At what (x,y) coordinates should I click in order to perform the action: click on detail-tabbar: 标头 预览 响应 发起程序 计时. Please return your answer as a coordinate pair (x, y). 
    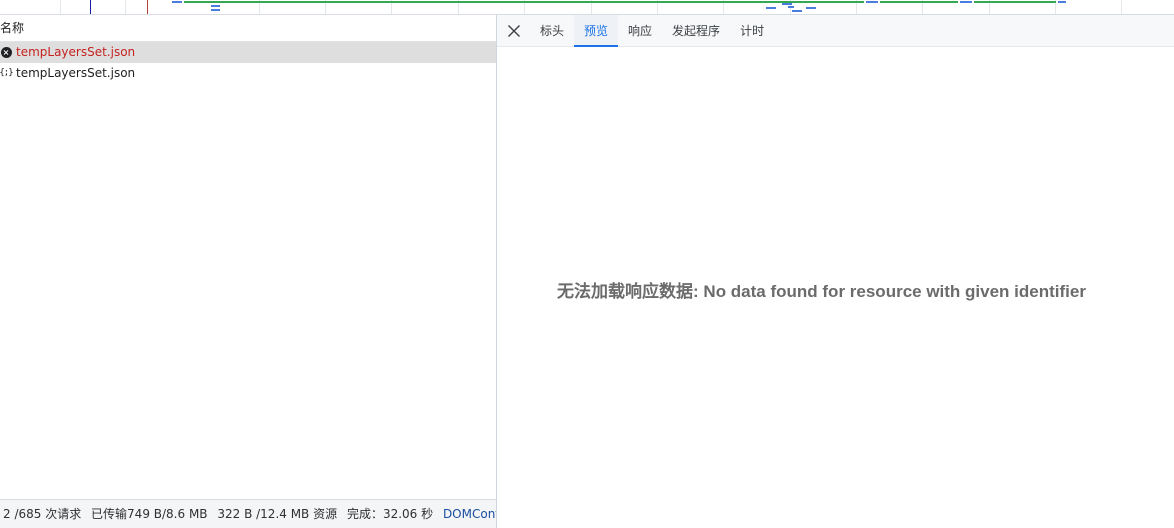
    Looking at the image, I should click on (835, 31).